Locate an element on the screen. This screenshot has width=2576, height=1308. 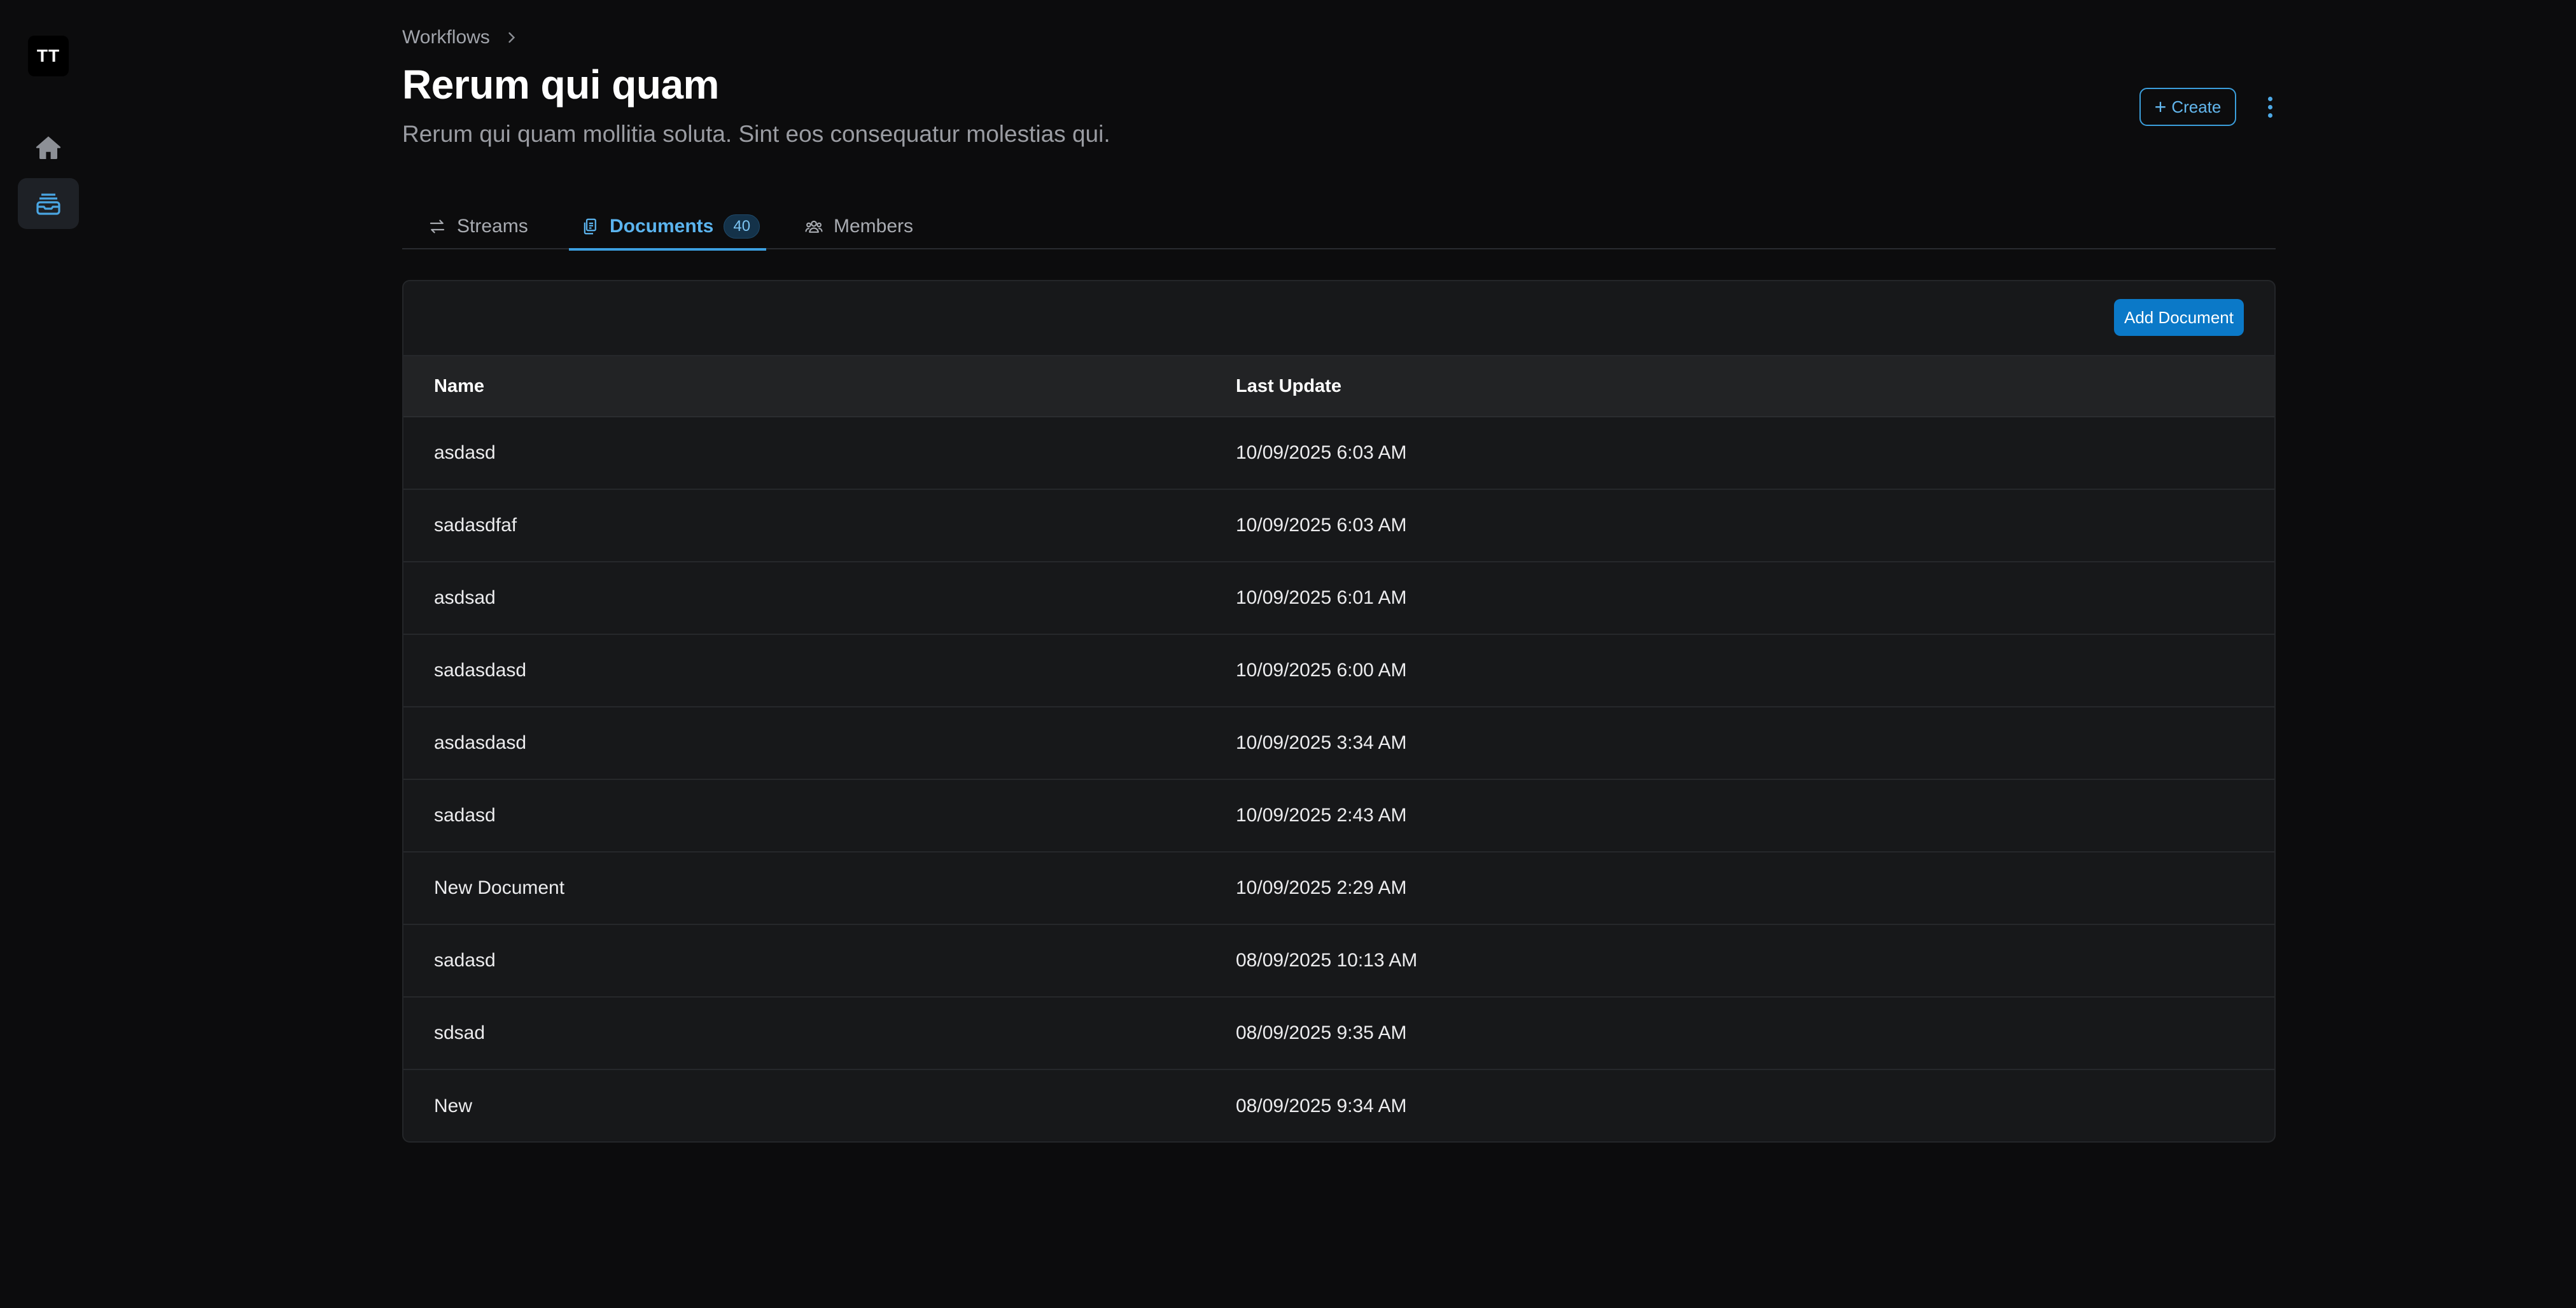
users-icon is located at coordinates (814, 226).